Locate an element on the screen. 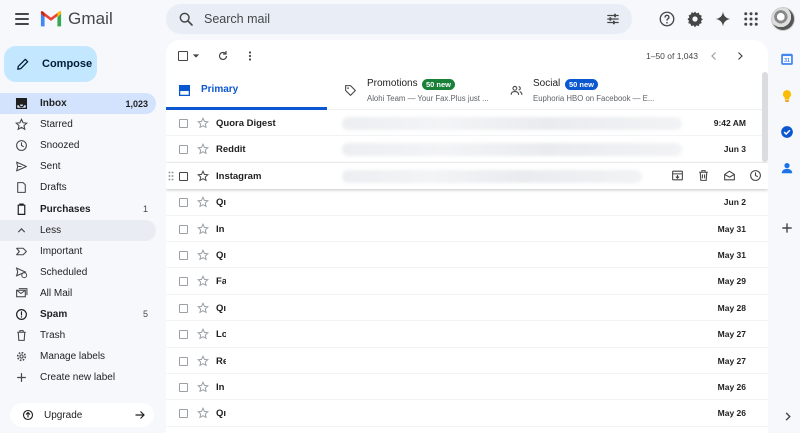 This screenshot has width=800, height=433. add-addon-plus-icon is located at coordinates (787, 228).